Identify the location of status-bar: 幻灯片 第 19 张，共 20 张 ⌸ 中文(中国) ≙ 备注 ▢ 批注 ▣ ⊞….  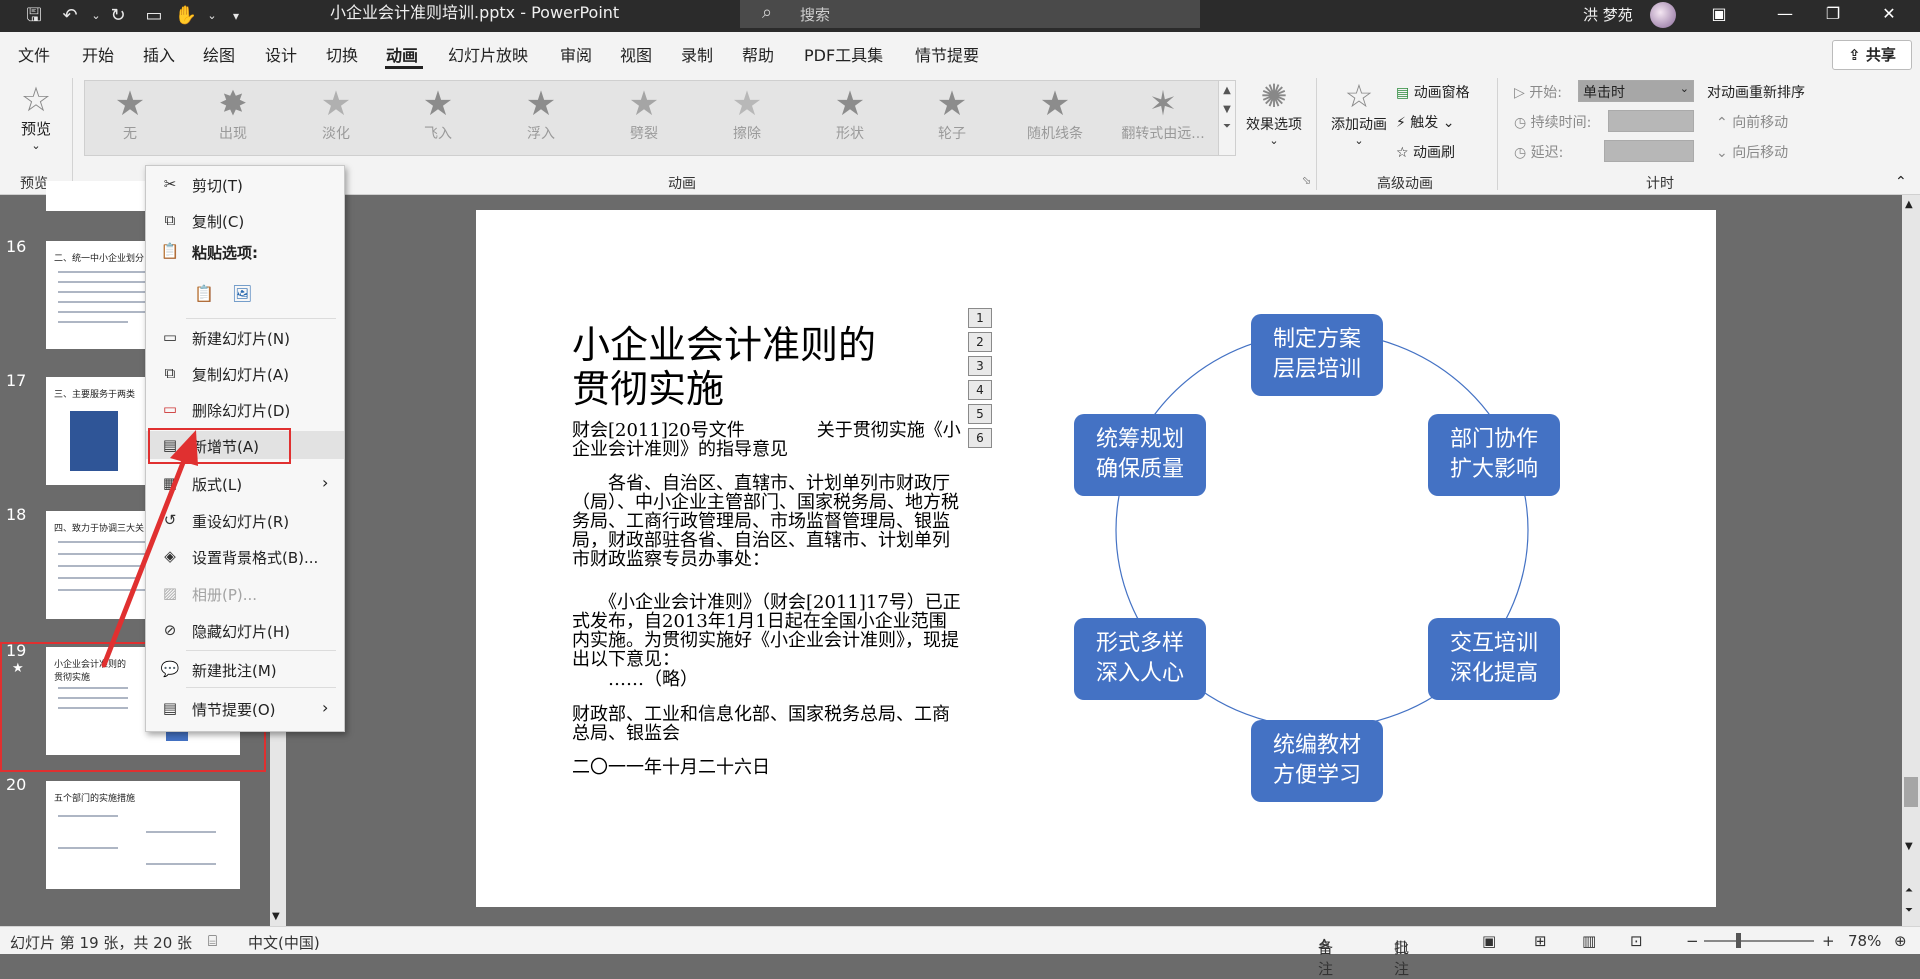
(960, 952).